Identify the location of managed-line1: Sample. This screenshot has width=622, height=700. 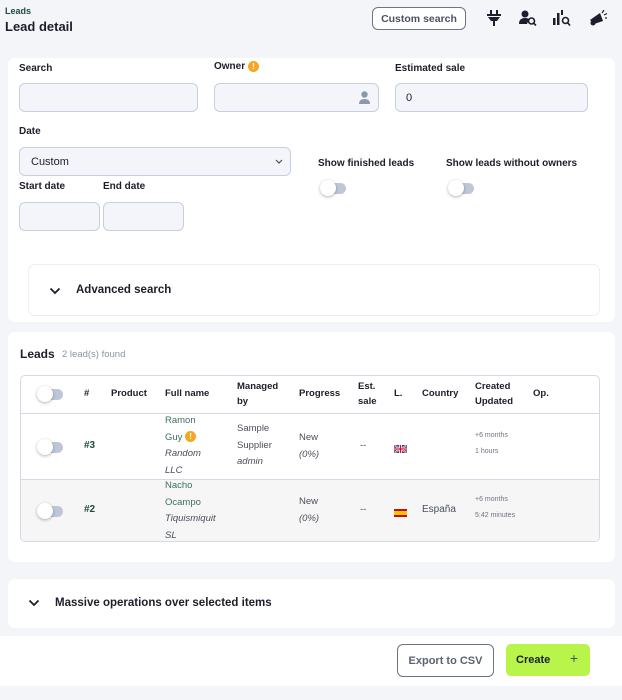
(253, 428).